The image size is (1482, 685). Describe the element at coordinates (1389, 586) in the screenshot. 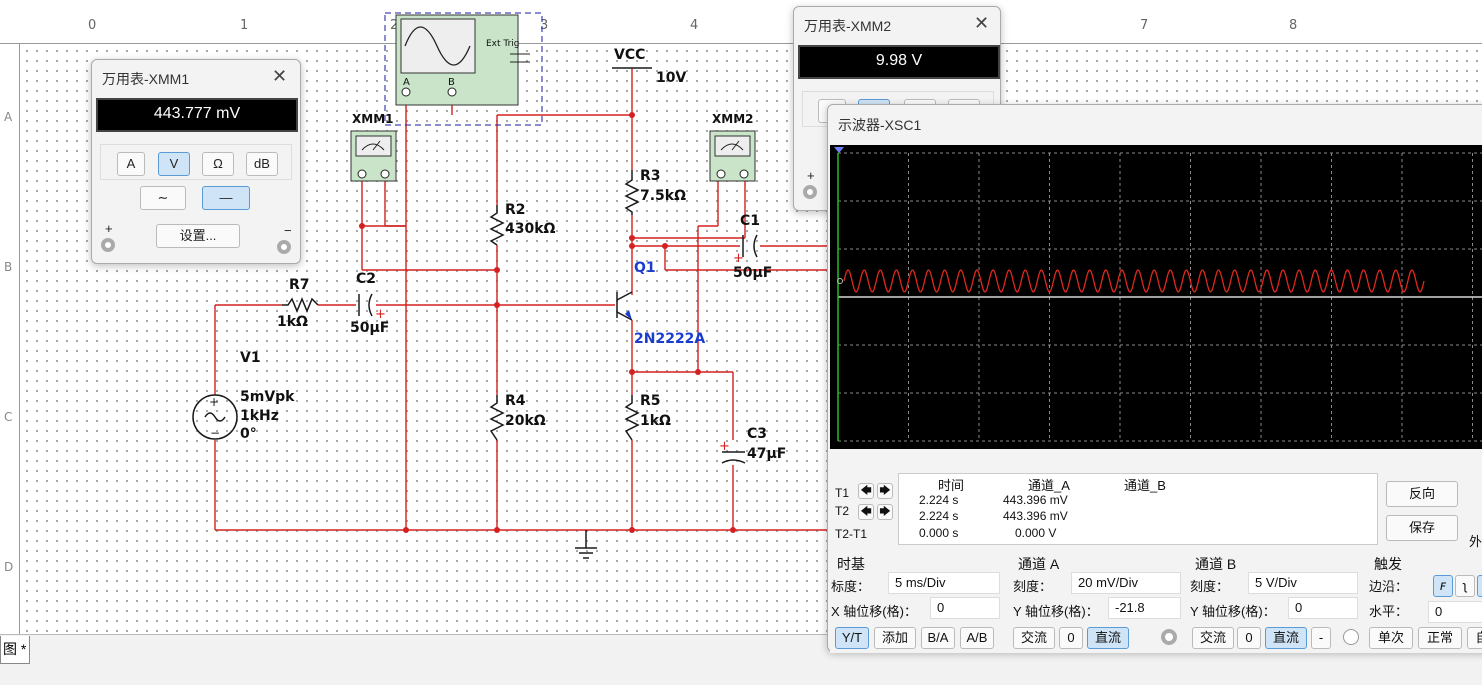

I see `trigger-edge-label: 边沿：` at that location.